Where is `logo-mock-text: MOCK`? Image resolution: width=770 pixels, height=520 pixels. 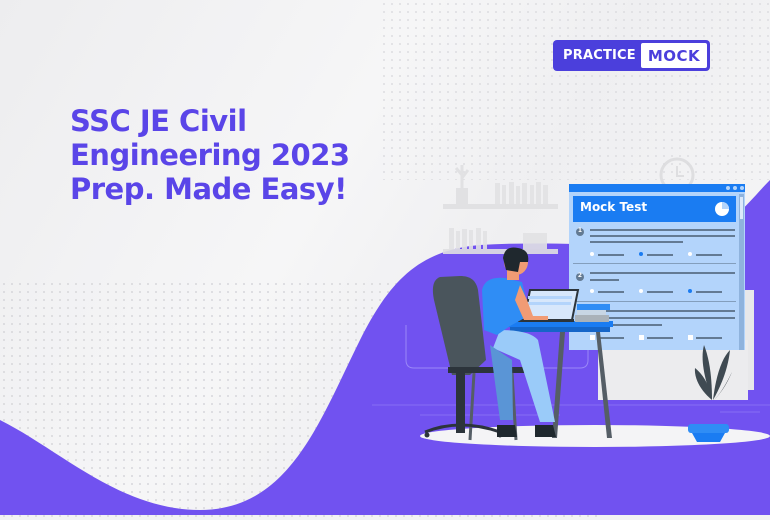
logo-mock-text: MOCK is located at coordinates (674, 55).